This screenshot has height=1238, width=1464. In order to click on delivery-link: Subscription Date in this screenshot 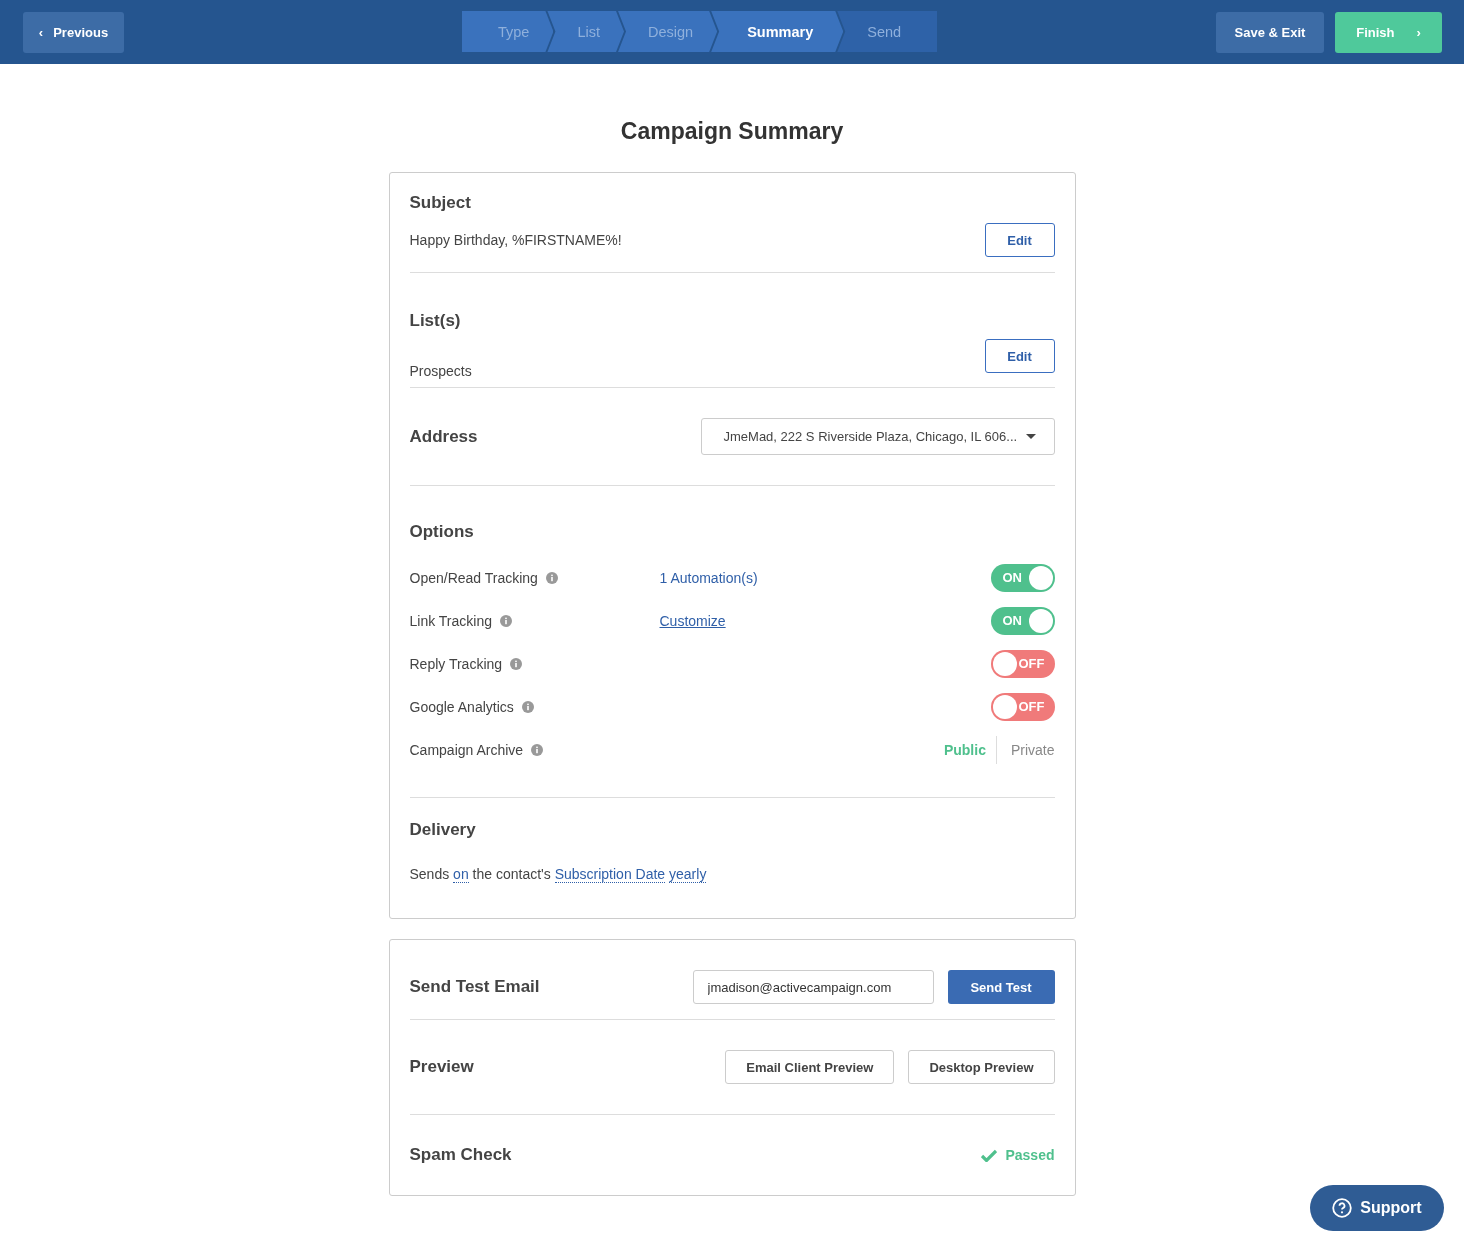, I will do `click(610, 874)`.